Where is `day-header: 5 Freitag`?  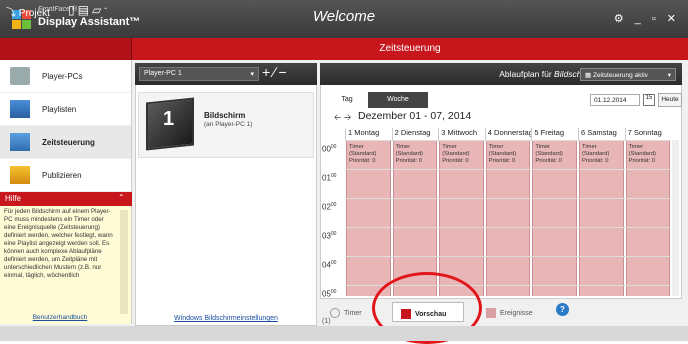 day-header: 5 Freitag is located at coordinates (554, 134).